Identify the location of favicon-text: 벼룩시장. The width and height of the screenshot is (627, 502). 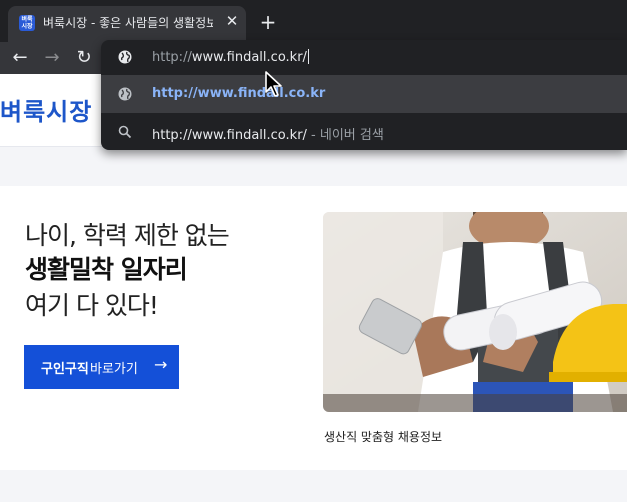
(27, 23).